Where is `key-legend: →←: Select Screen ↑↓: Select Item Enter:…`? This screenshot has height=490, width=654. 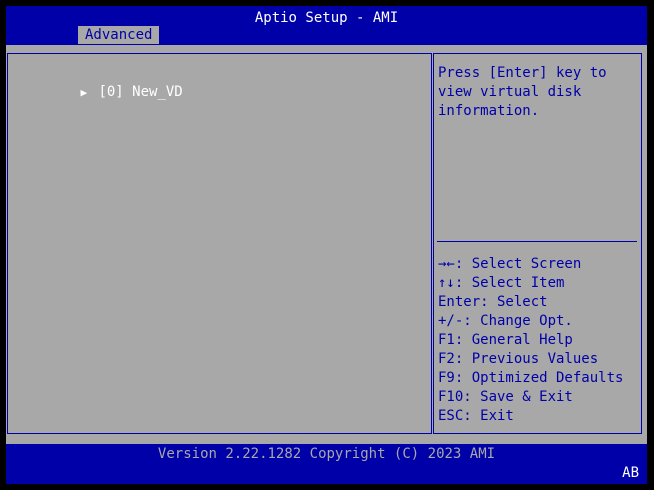
key-legend: →←: Select Screen ↑↓: Select Item Enter:… is located at coordinates (530, 340).